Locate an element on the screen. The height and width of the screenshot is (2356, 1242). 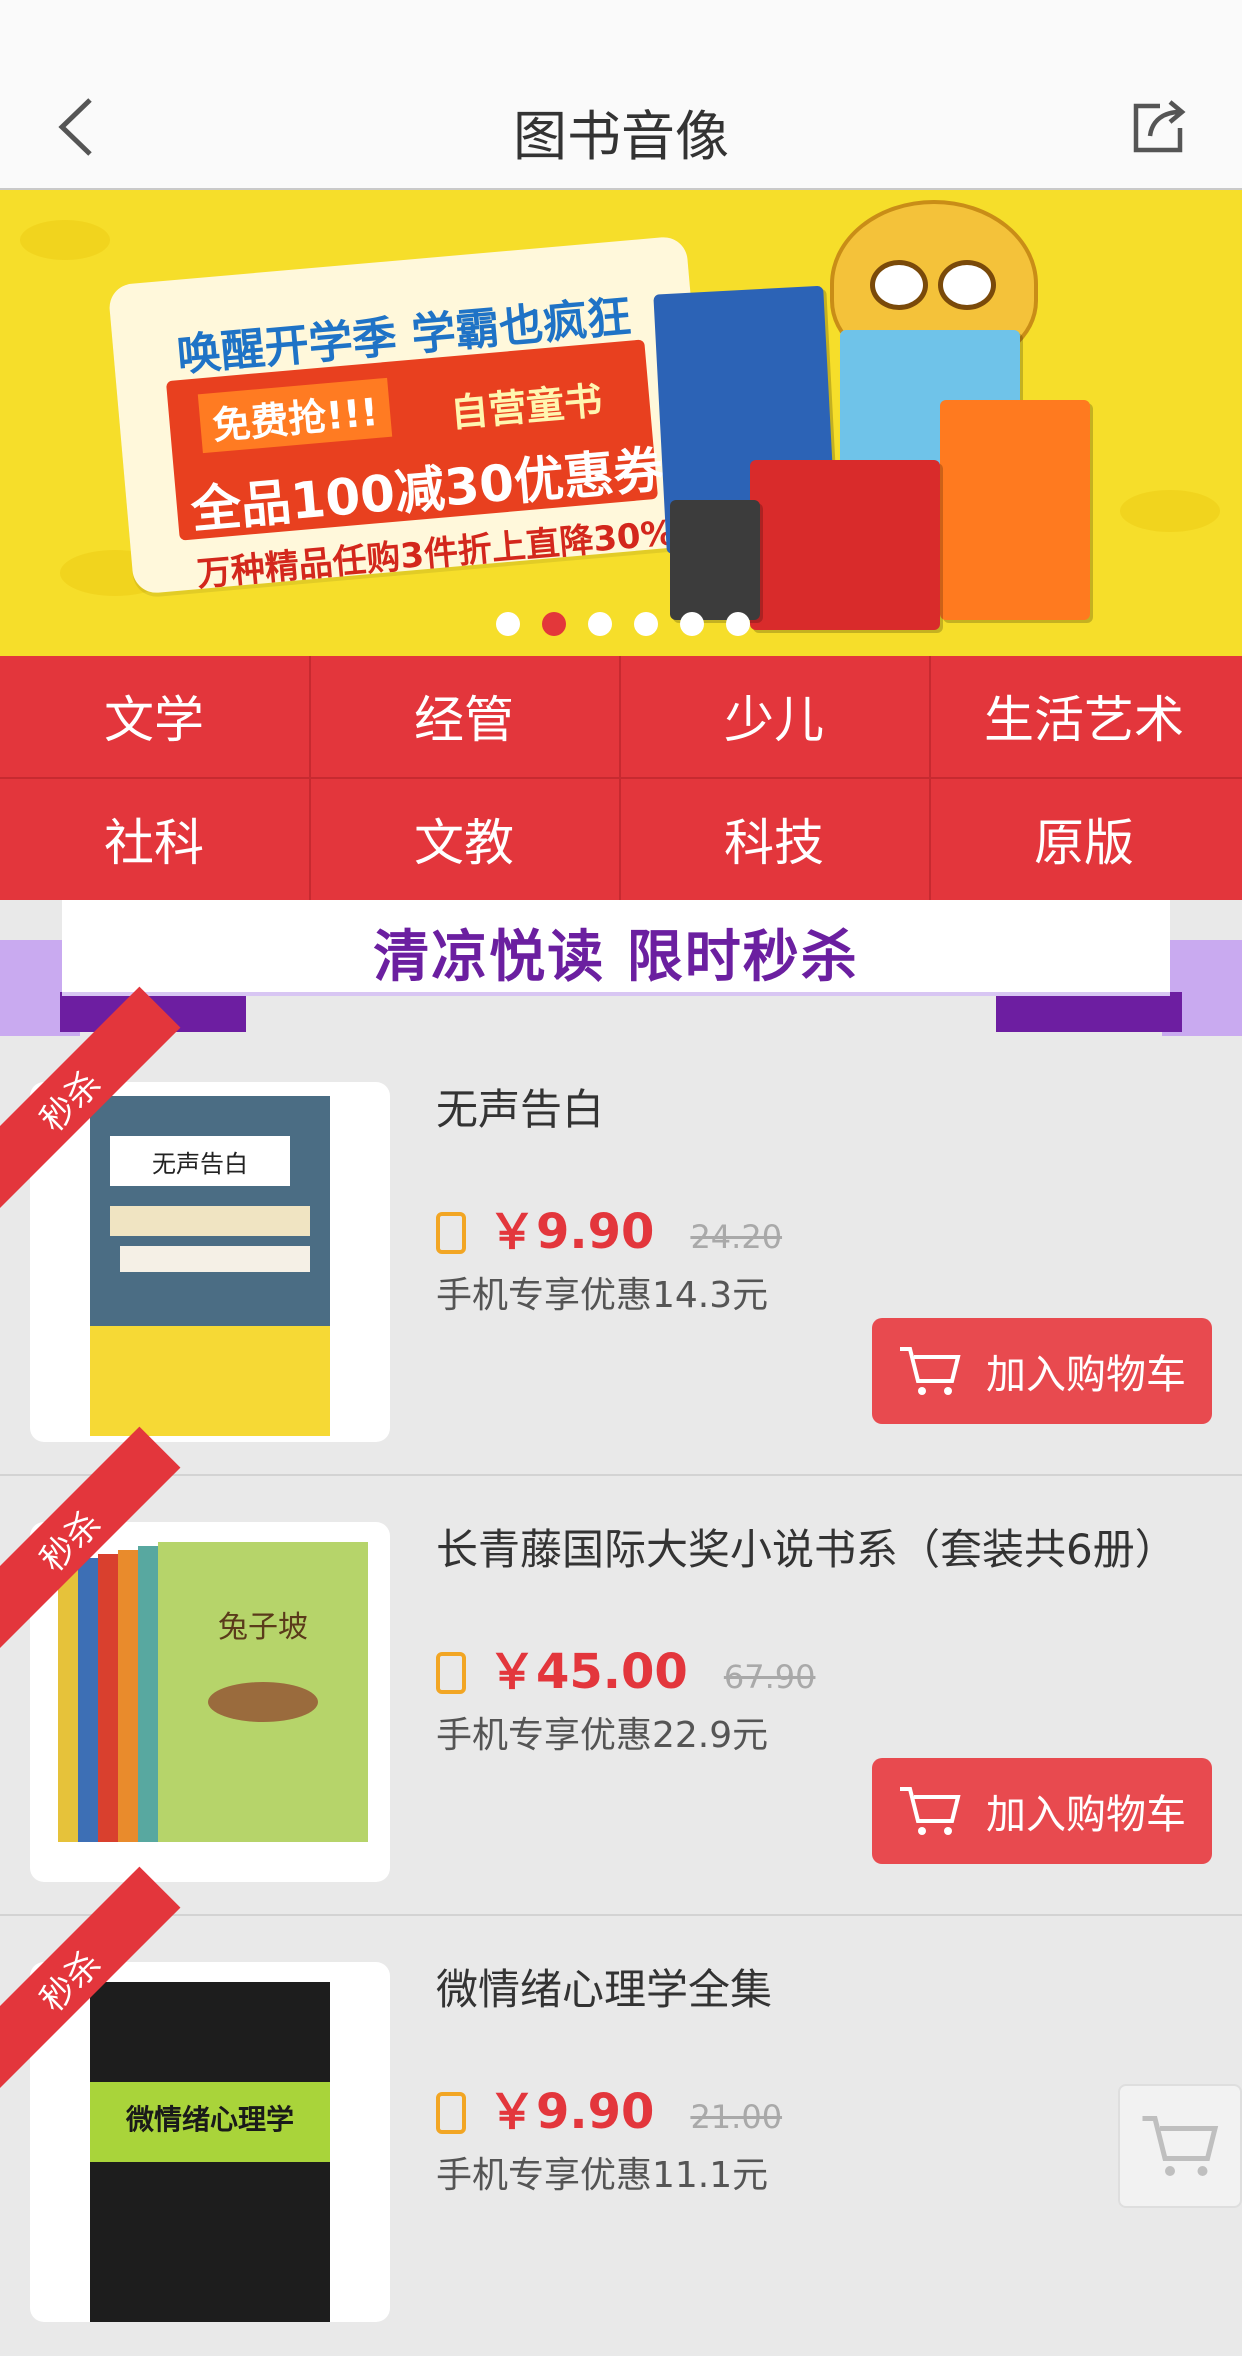
category-education: 文教 is located at coordinates (464, 839).